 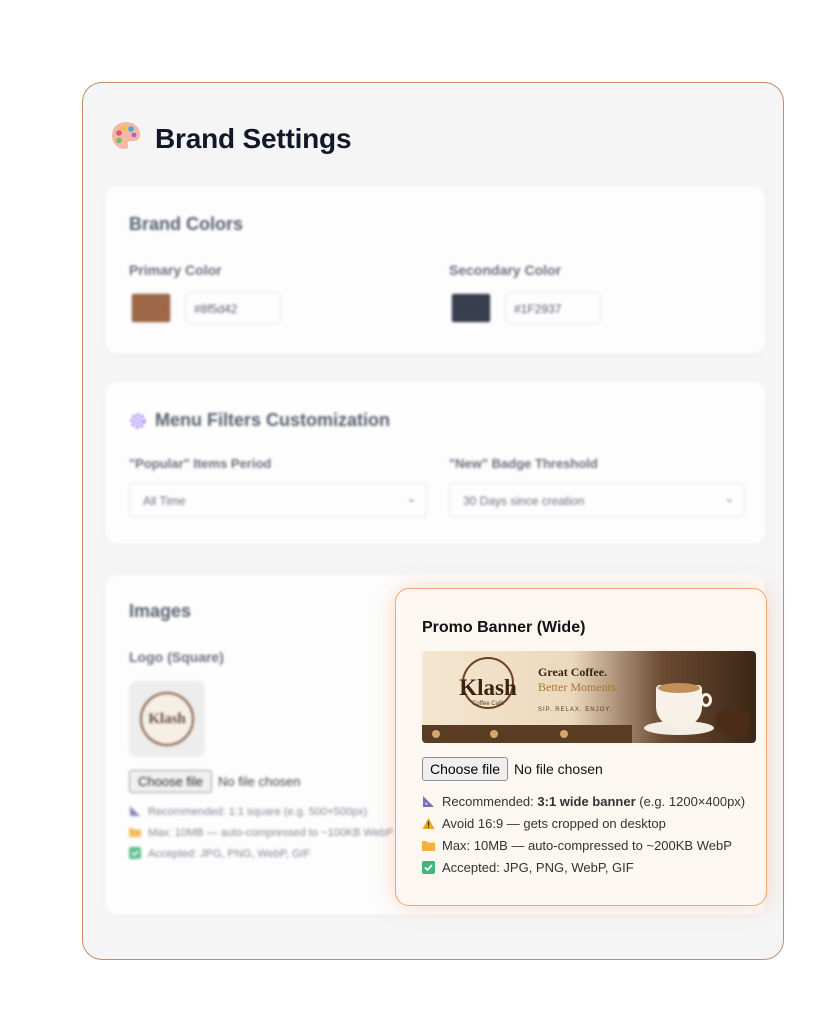 I want to click on warning-icon, so click(x=428, y=823).